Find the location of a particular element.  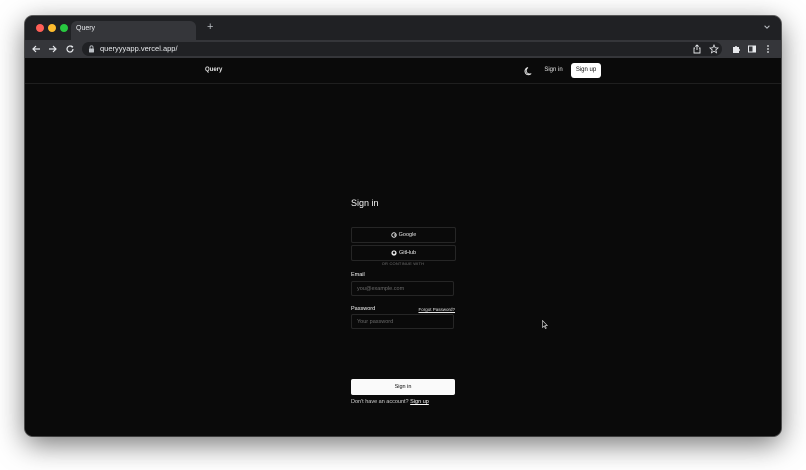

mouse-pointer-icon is located at coordinates (545, 324).